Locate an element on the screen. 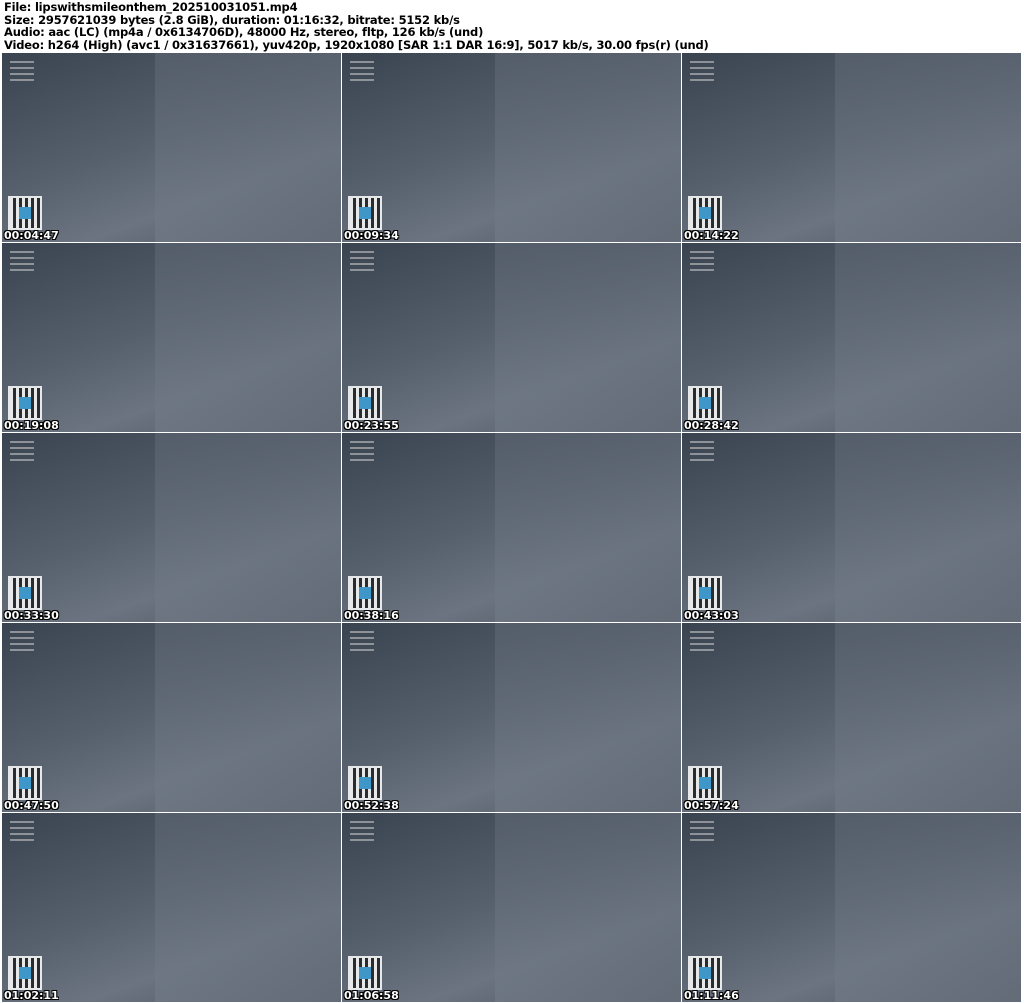 The width and height of the screenshot is (1024, 1003). thumbnail-timestamp: 00:23:55 is located at coordinates (371, 425).